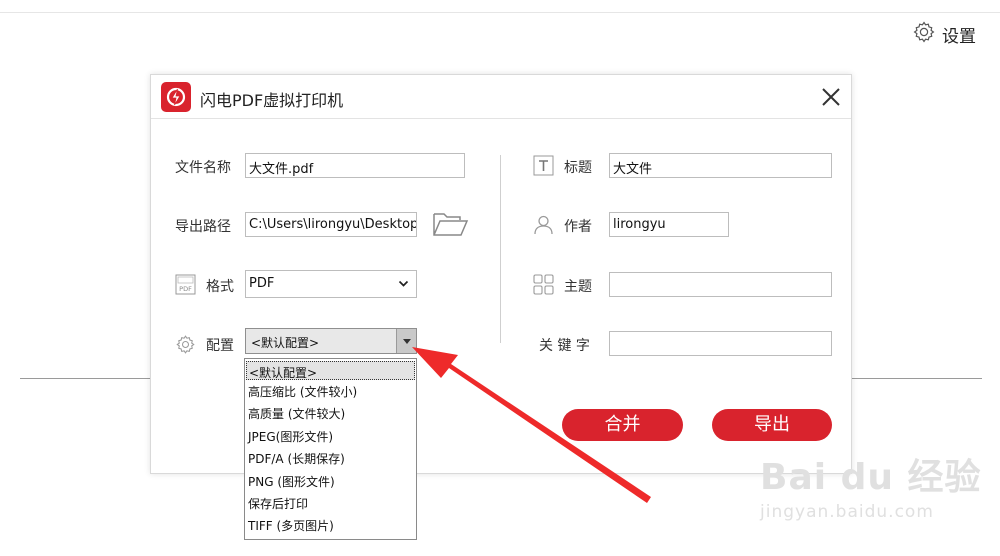 Image resolution: width=1000 pixels, height=556 pixels. Describe the element at coordinates (262, 283) in the screenshot. I see `format-value: PDF` at that location.